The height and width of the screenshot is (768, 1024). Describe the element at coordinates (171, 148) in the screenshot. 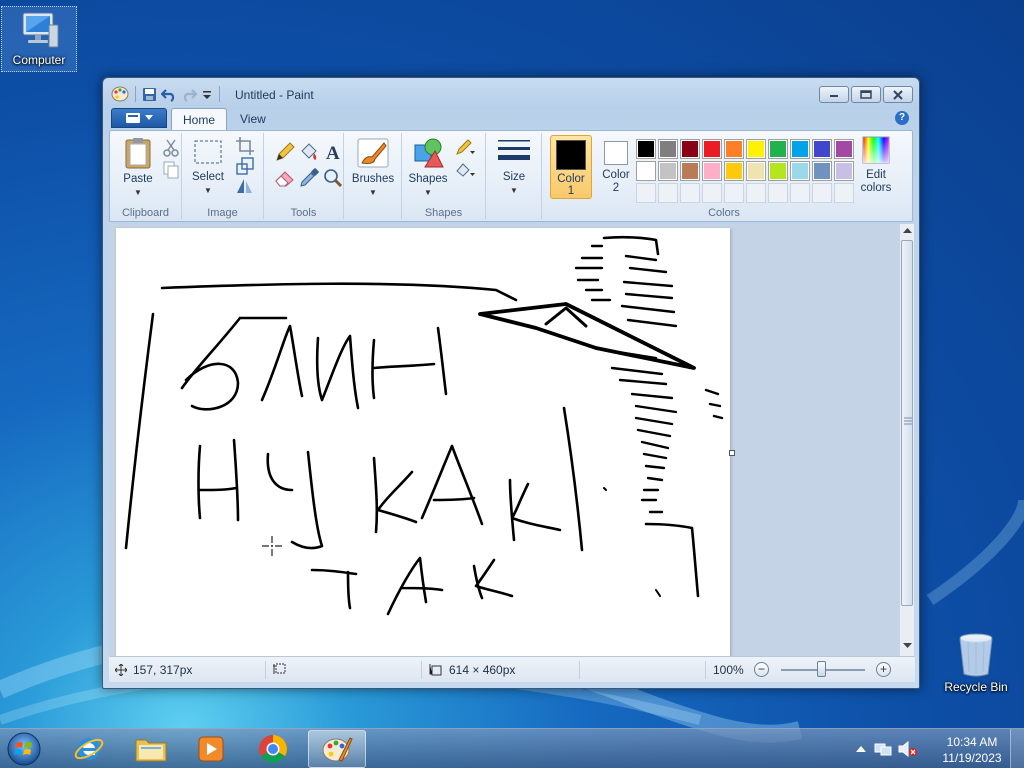

I see `cut-icon` at that location.